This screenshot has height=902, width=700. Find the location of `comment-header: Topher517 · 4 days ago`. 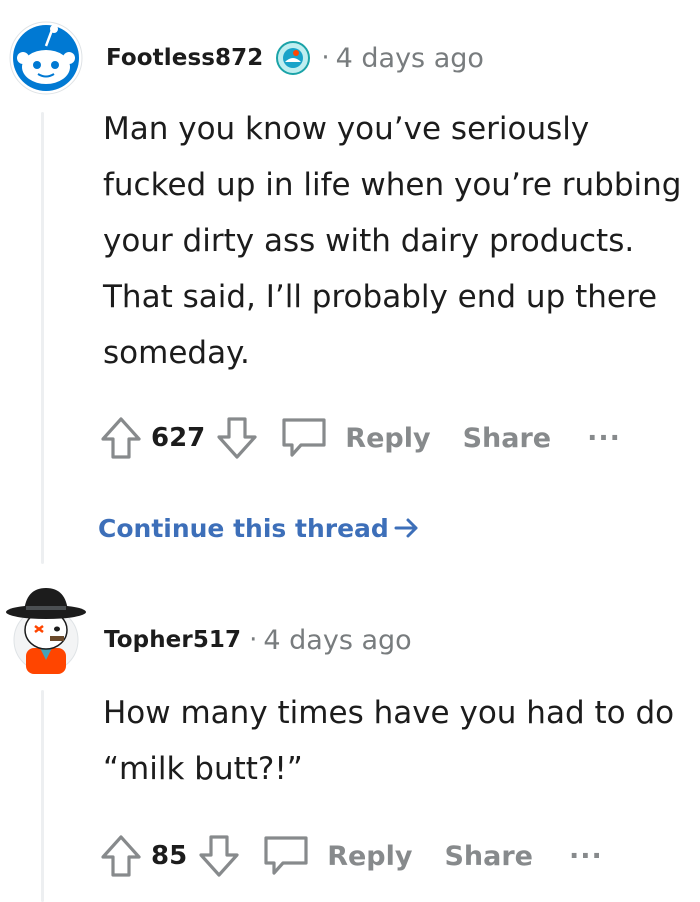

comment-header: Topher517 · 4 days ago is located at coordinates (258, 640).